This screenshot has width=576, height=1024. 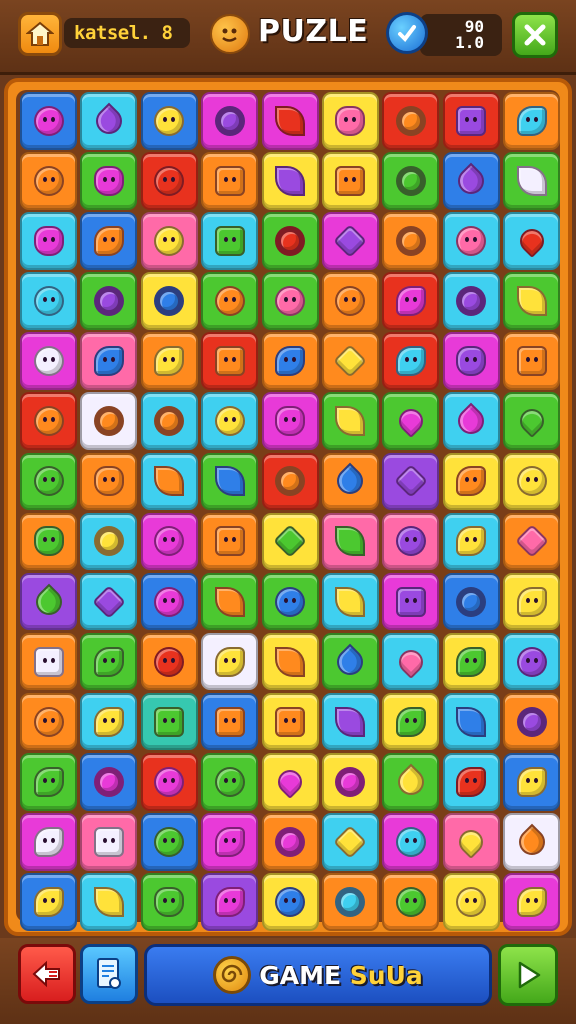 I want to click on puzzle-tile-r14-c2, so click(x=109, y=902).